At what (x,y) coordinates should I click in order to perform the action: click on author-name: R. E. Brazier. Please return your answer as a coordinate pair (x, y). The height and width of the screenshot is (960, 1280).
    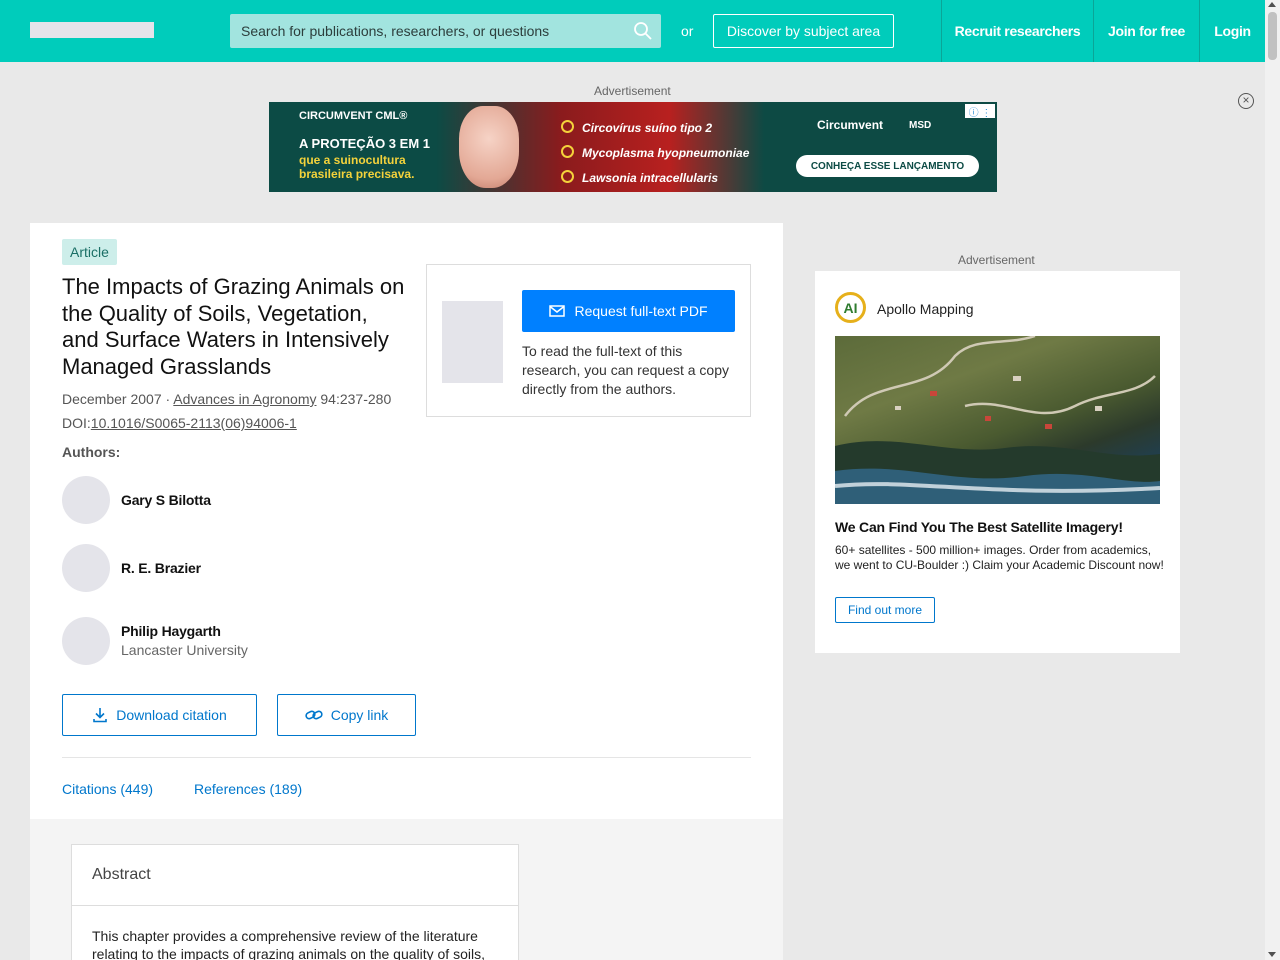
    Looking at the image, I should click on (161, 568).